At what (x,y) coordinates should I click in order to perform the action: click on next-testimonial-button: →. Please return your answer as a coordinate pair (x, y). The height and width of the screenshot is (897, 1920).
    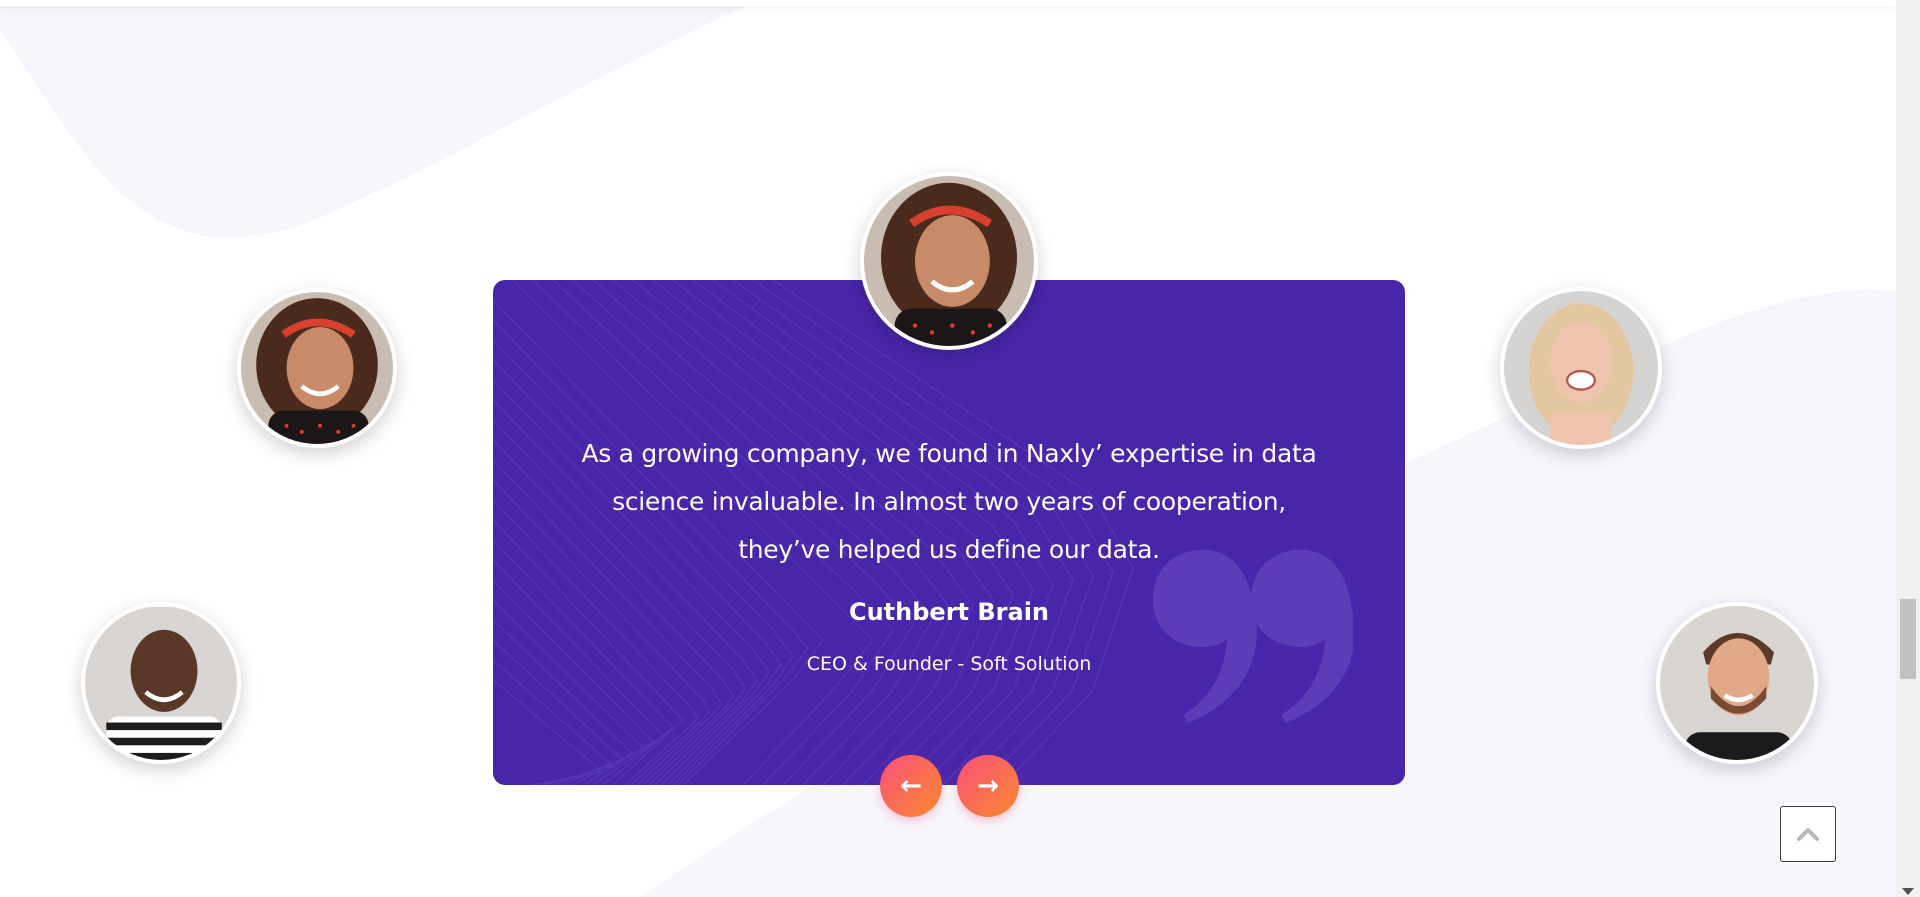
    Looking at the image, I should click on (988, 786).